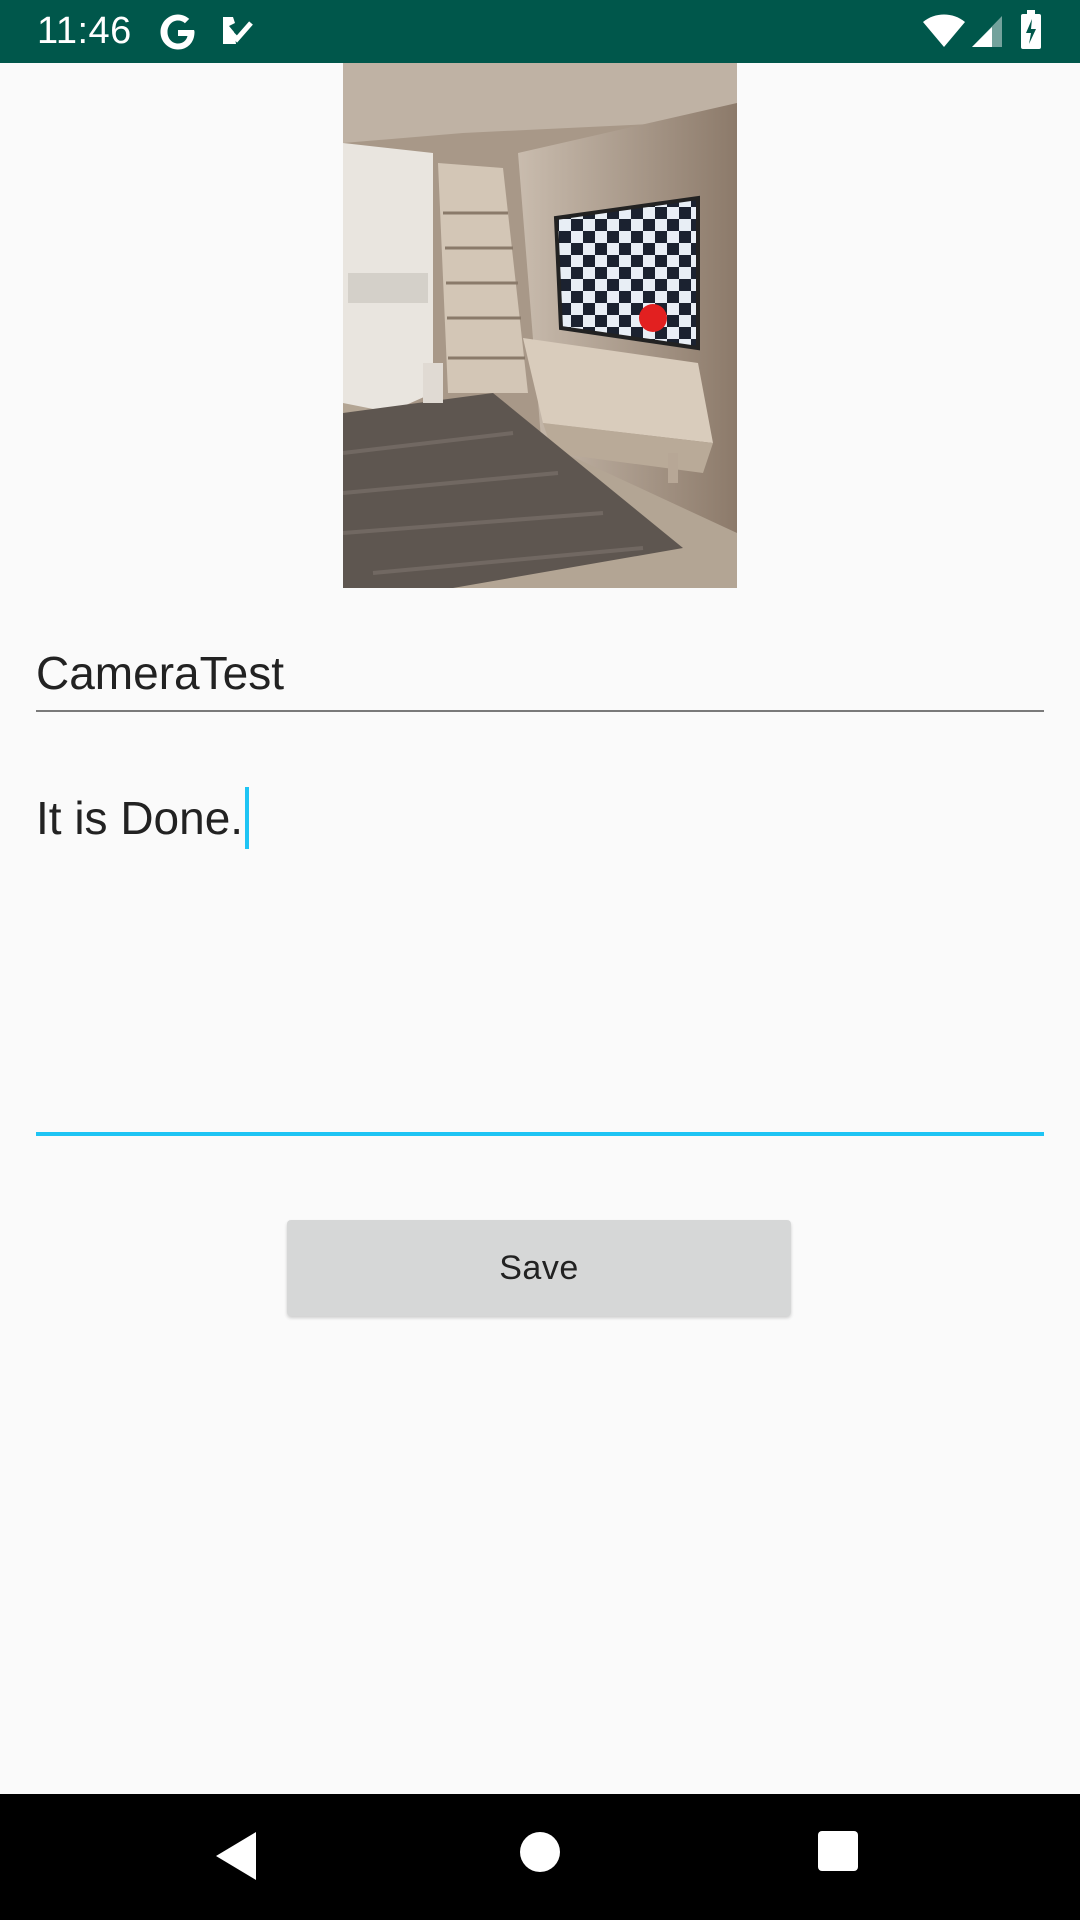 This screenshot has width=1080, height=1920. Describe the element at coordinates (987, 31) in the screenshot. I see `signal-icon` at that location.